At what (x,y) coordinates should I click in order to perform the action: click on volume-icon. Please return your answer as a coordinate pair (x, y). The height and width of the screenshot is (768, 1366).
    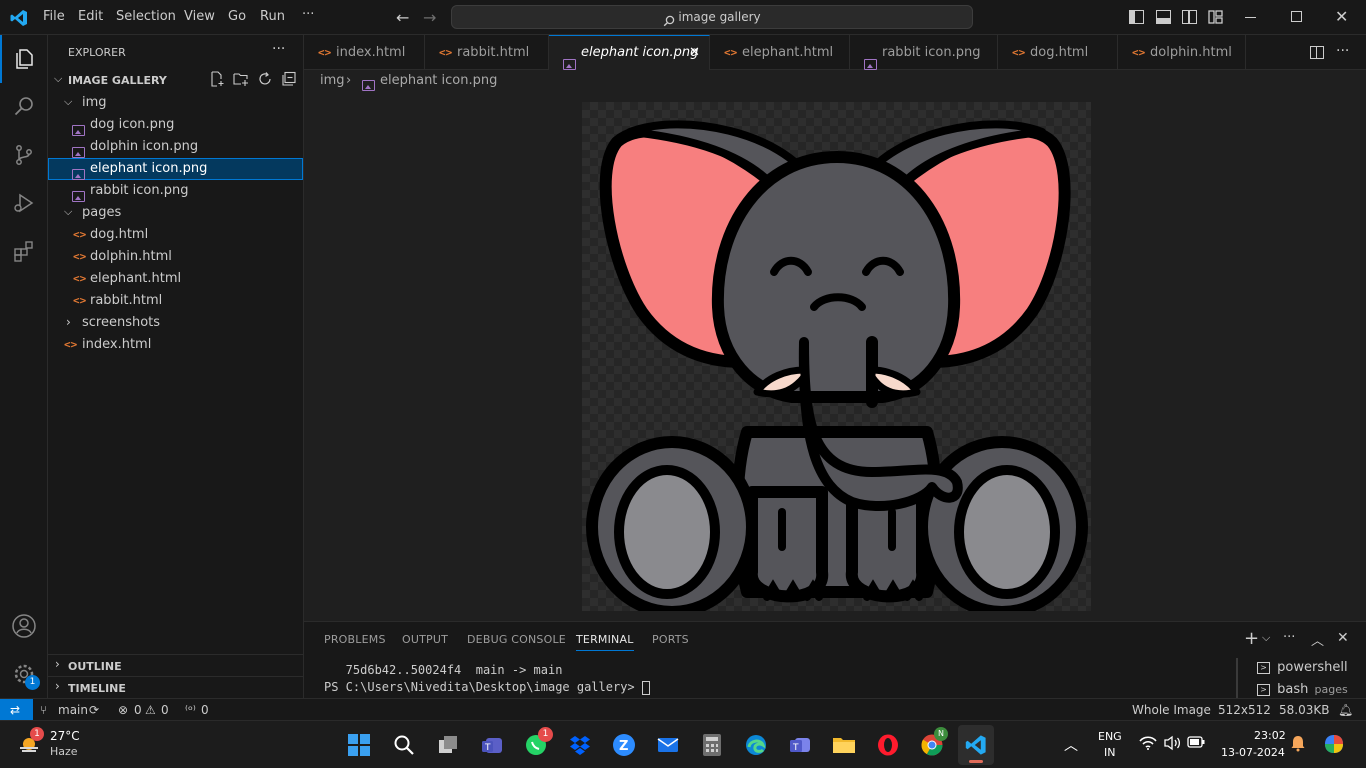
    Looking at the image, I should click on (1172, 745).